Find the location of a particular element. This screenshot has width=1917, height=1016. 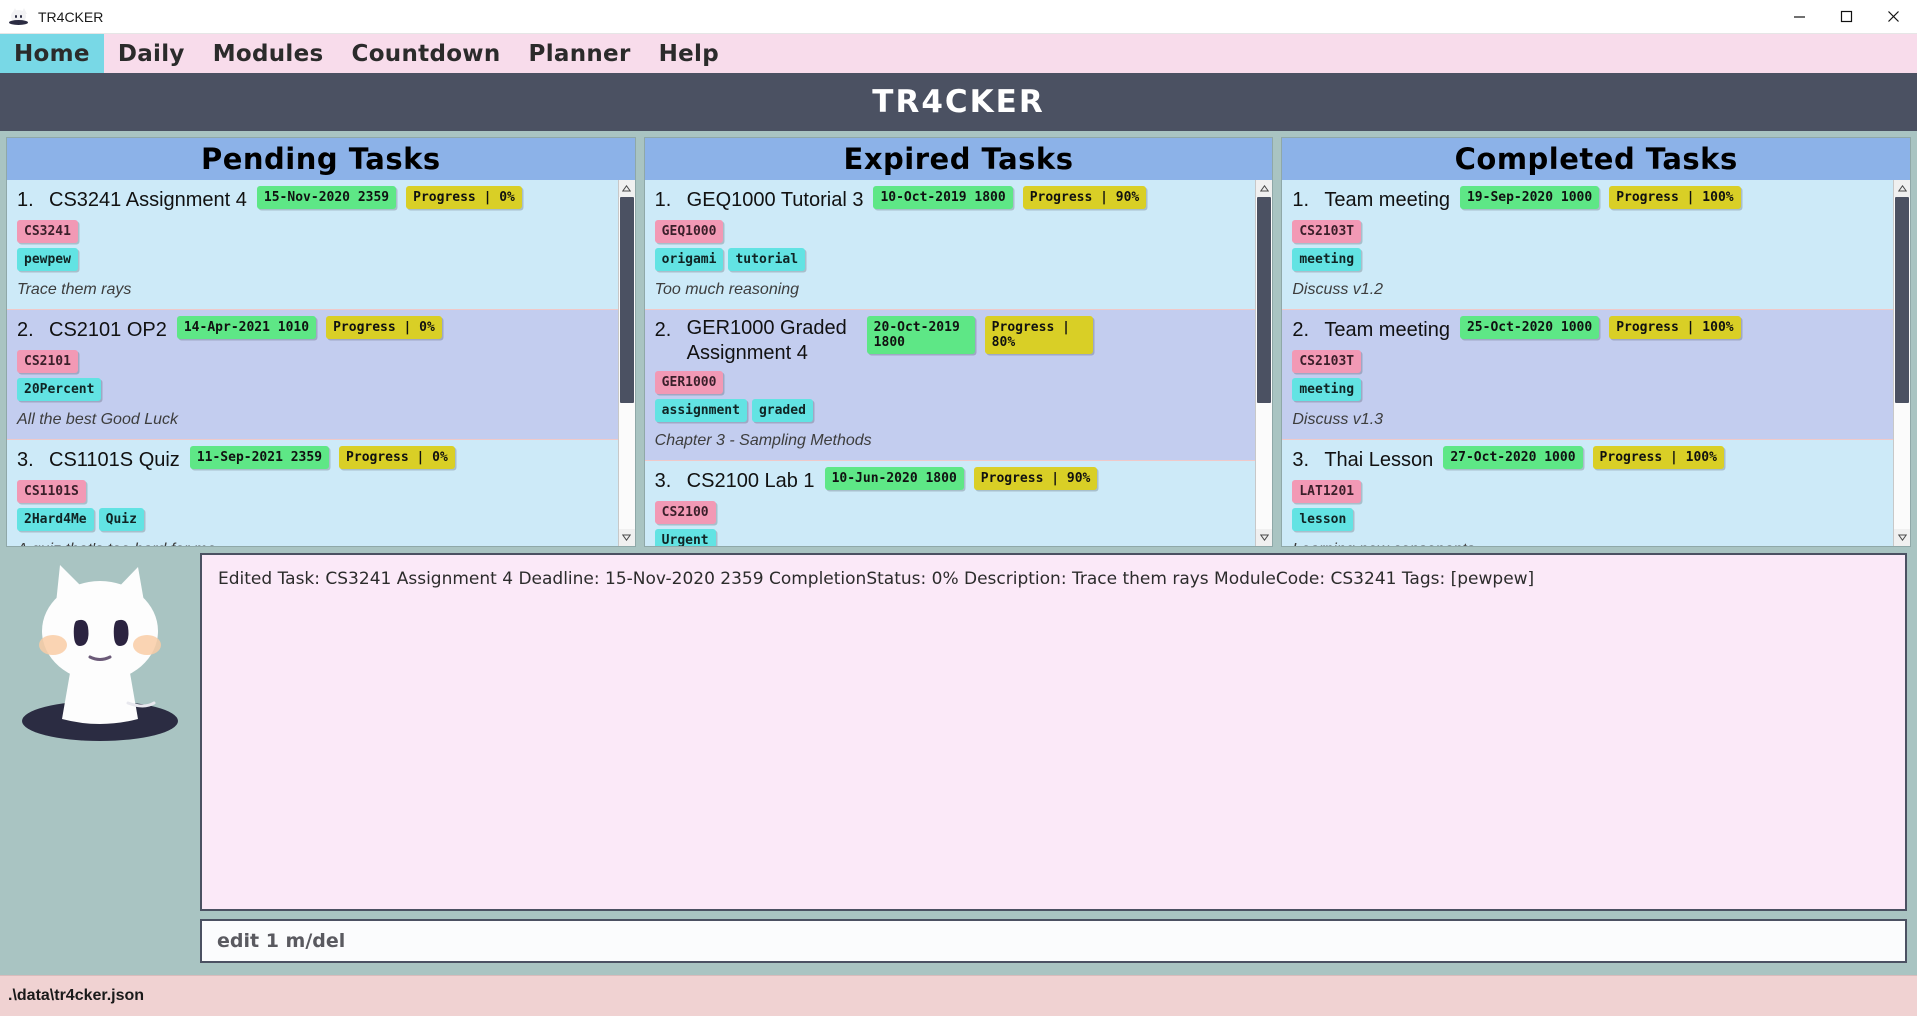

task-tags-row: 20Percent is located at coordinates (312, 390).